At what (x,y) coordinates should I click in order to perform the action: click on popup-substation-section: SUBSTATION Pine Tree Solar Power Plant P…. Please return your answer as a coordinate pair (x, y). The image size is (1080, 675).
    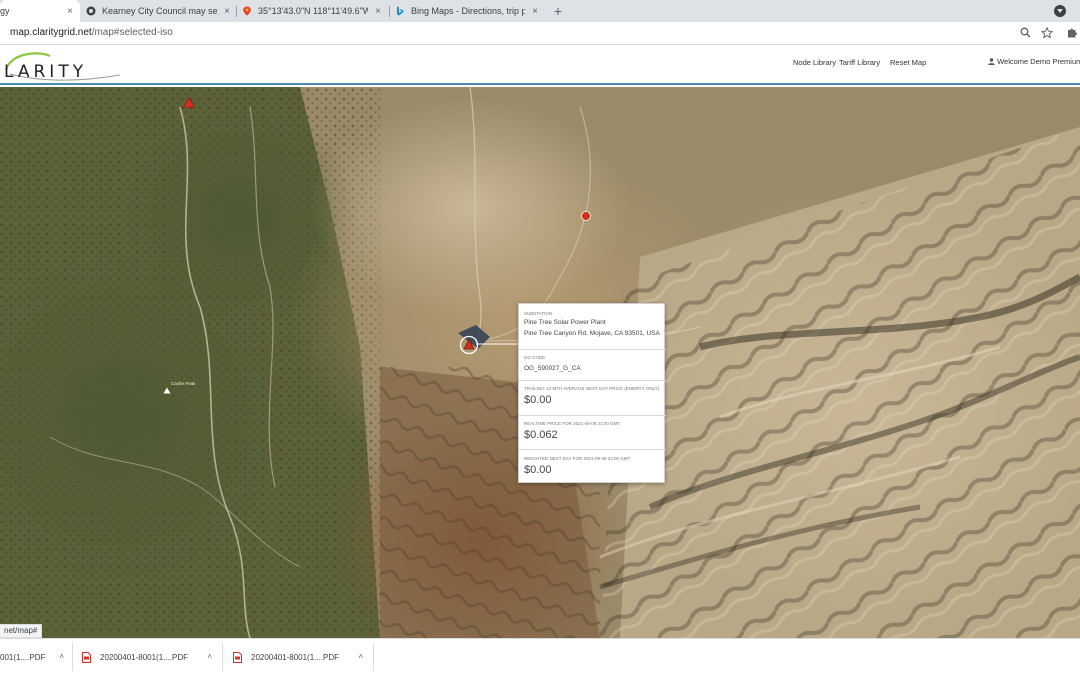
    Looking at the image, I should click on (592, 327).